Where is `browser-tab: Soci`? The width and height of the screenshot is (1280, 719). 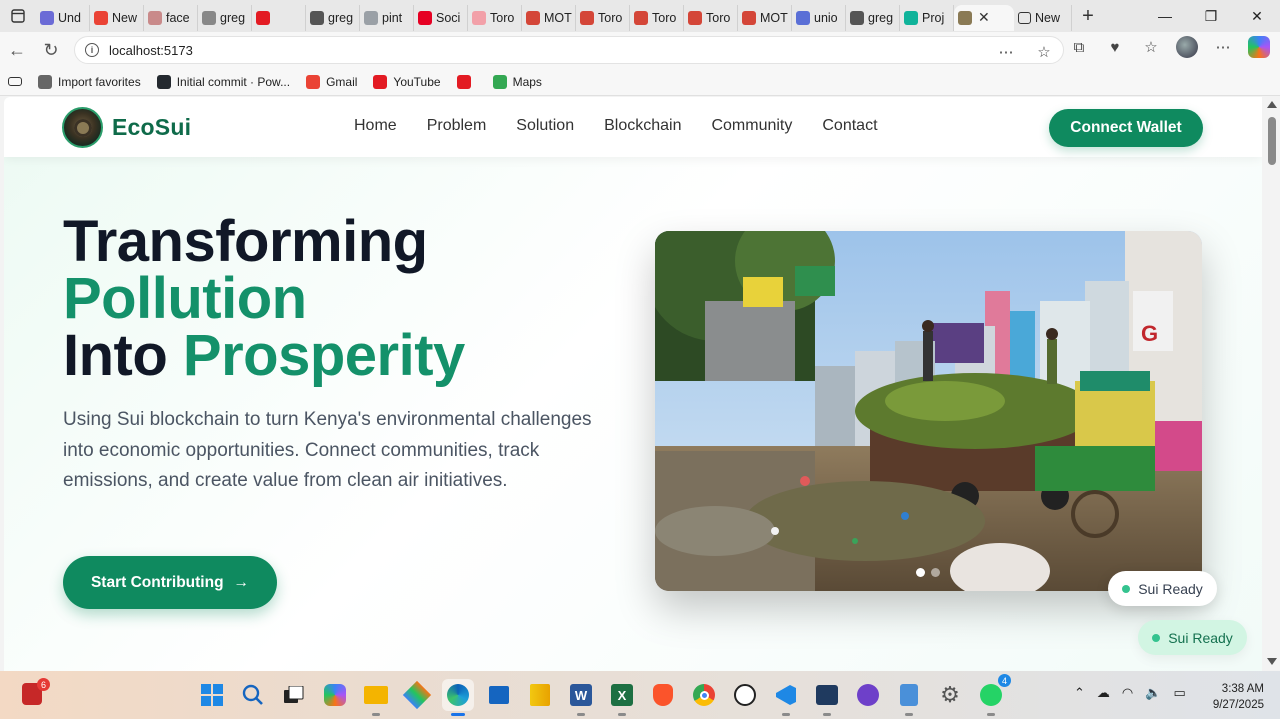
browser-tab: Soci is located at coordinates (441, 17).